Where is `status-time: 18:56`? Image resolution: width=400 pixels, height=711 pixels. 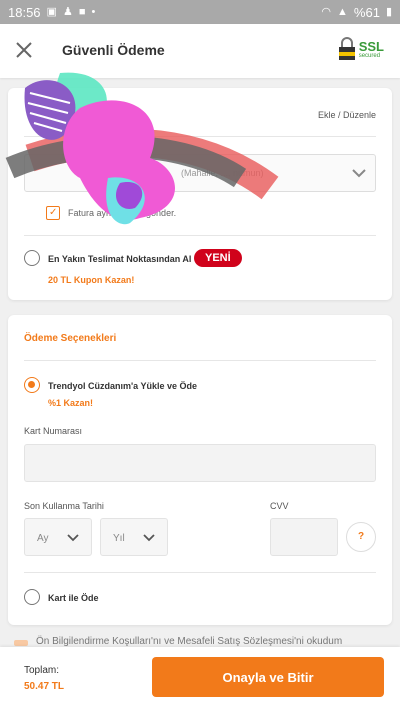
status-time: 18:56 is located at coordinates (24, 12).